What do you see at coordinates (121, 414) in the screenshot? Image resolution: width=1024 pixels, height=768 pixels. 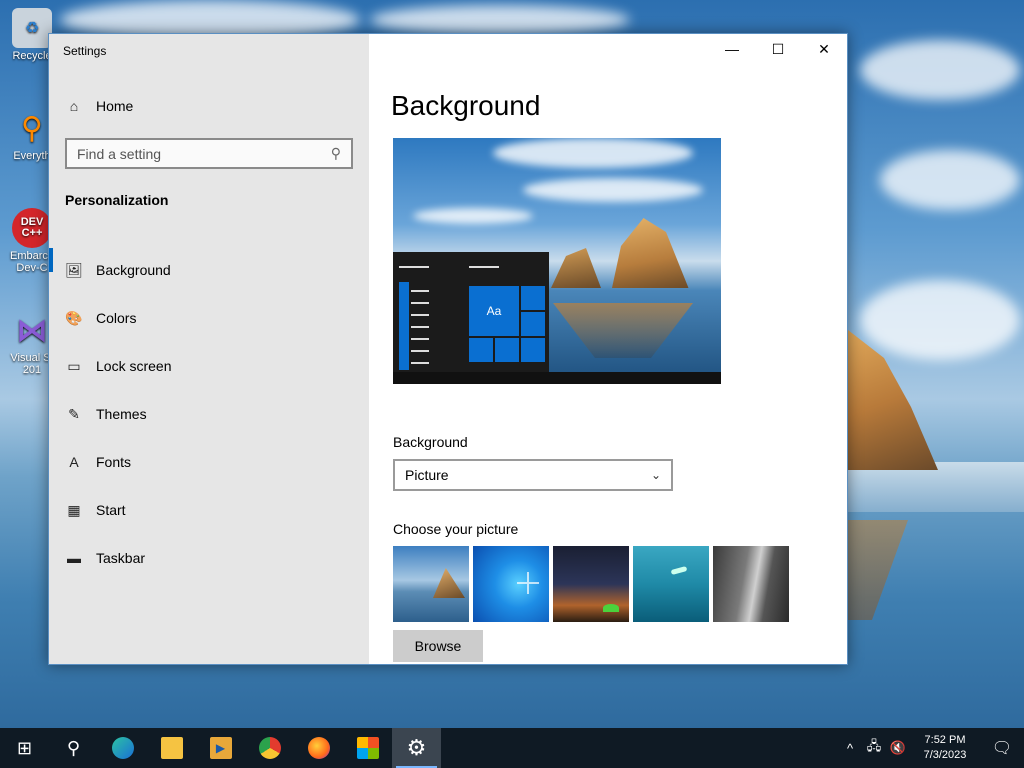 I see `sidebar-item-label: Themes` at bounding box center [121, 414].